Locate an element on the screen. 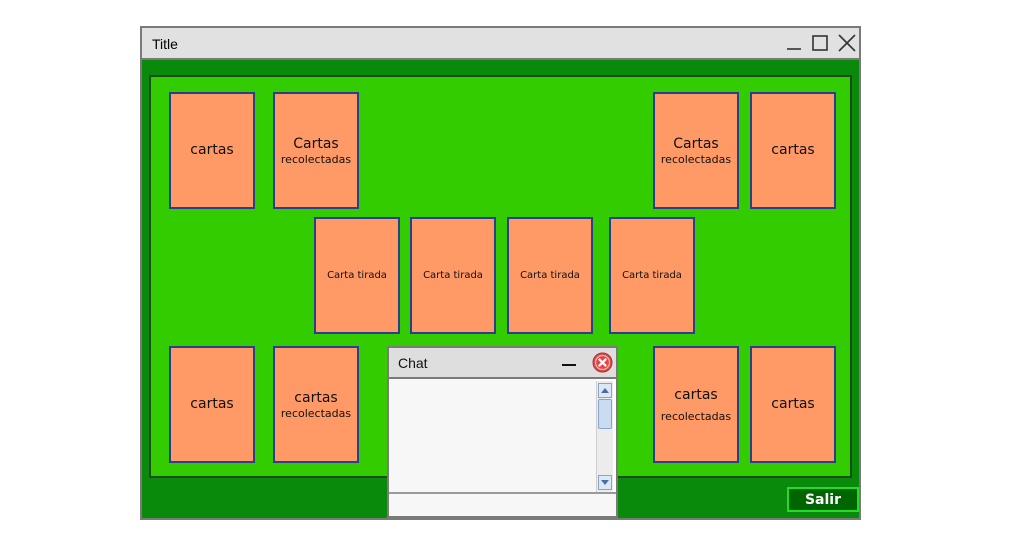 The image size is (1028, 545). scroll-thumb is located at coordinates (605, 414).